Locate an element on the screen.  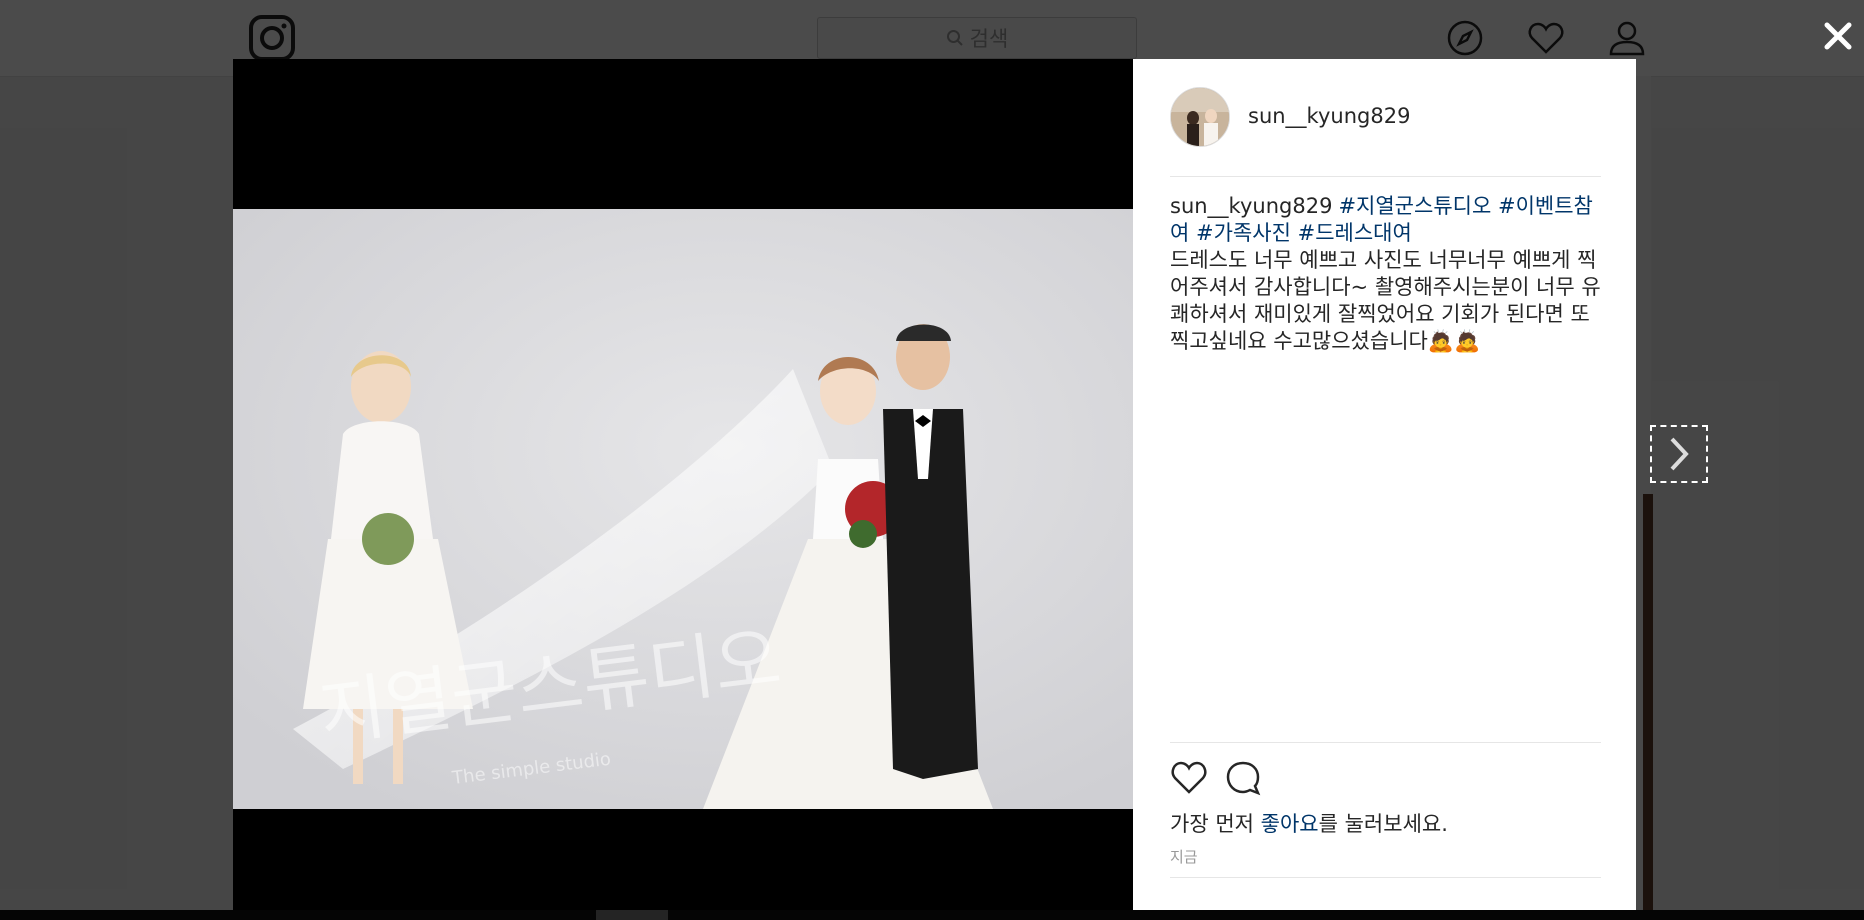
likes-prefix: 가장 먼저 is located at coordinates (1215, 824).